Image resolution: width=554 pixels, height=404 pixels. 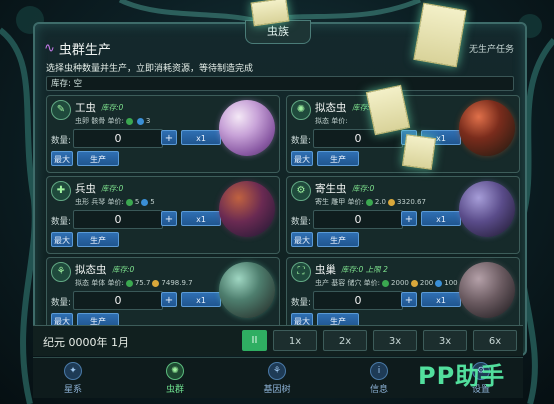 What do you see at coordinates (277, 371) in the screenshot?
I see `gene-tree-icon: ⚘` at bounding box center [277, 371].